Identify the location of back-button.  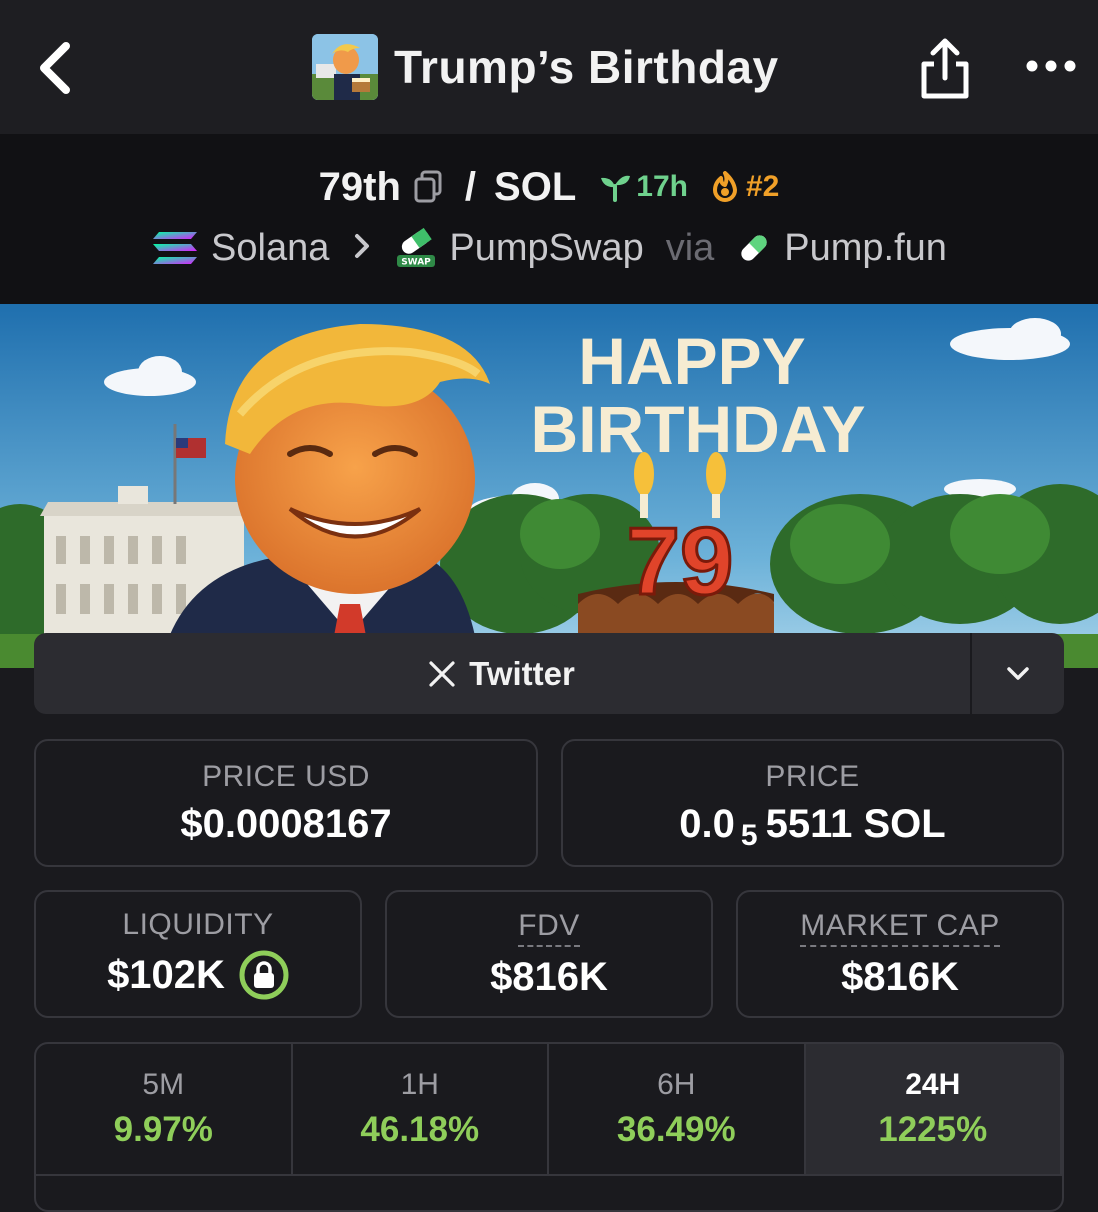
(55, 68).